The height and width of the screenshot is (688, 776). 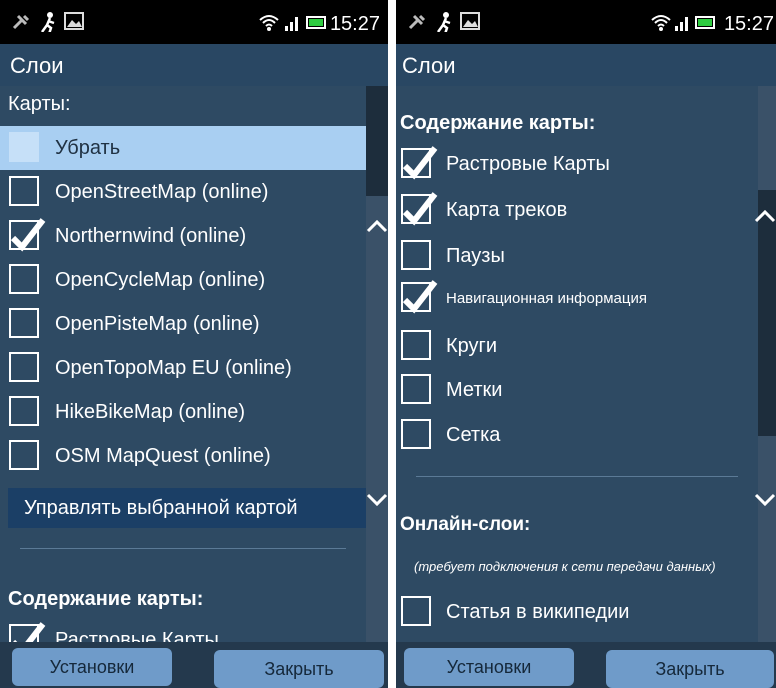 What do you see at coordinates (183, 148) in the screenshot?
I see `map-item-none: Убрать` at bounding box center [183, 148].